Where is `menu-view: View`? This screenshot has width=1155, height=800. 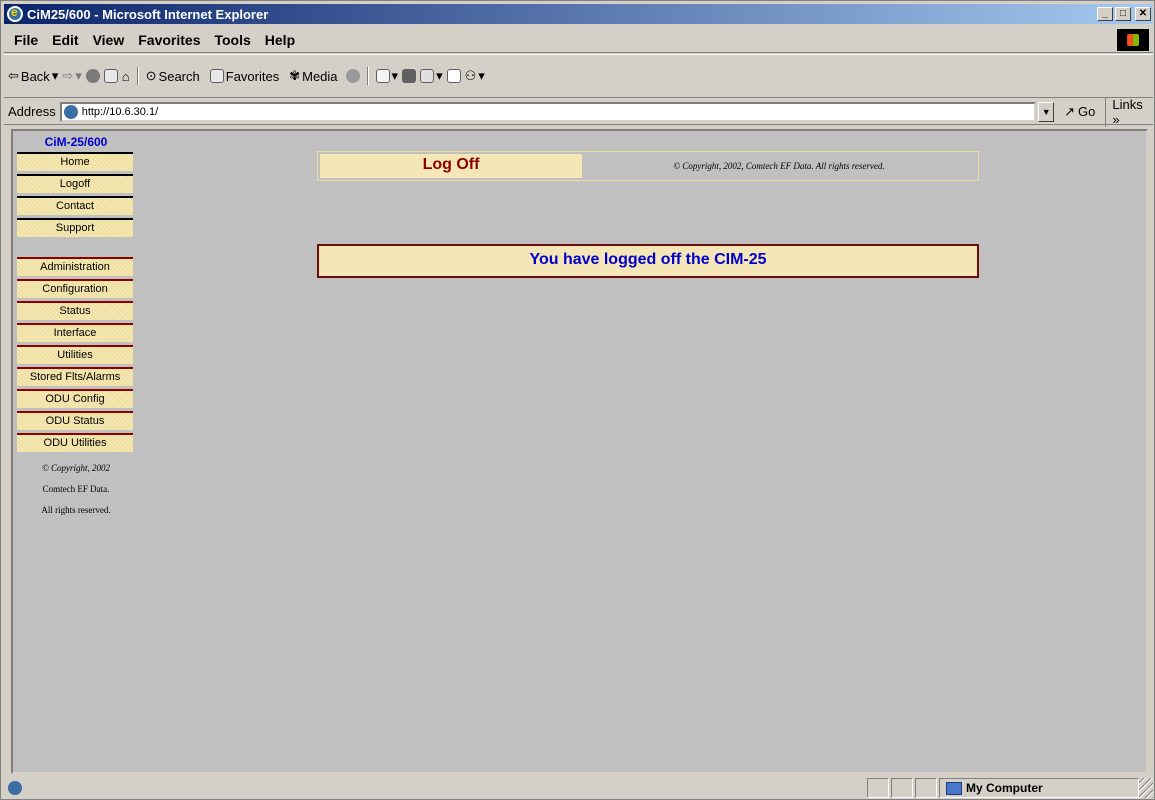
menu-view: View is located at coordinates (109, 40).